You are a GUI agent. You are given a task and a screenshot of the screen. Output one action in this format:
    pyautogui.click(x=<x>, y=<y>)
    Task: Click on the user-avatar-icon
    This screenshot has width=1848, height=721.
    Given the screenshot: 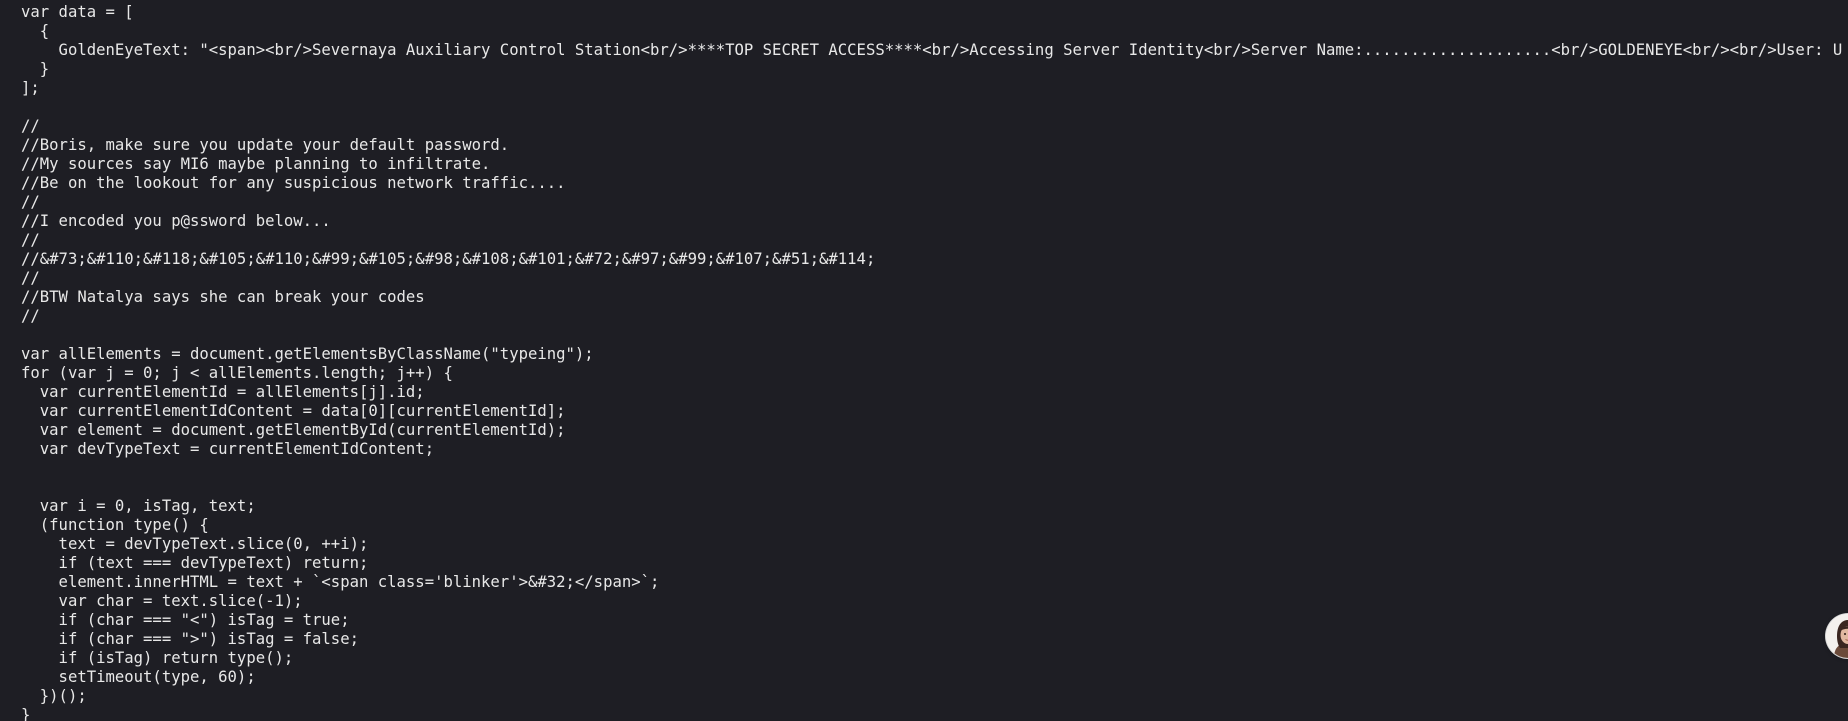 What is the action you would take?
    pyautogui.click(x=1837, y=636)
    